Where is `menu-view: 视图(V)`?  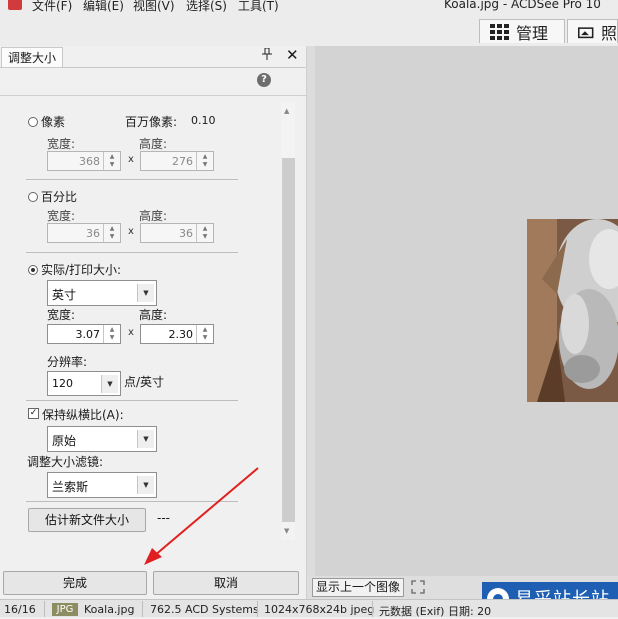 menu-view: 视图(V) is located at coordinates (154, 7).